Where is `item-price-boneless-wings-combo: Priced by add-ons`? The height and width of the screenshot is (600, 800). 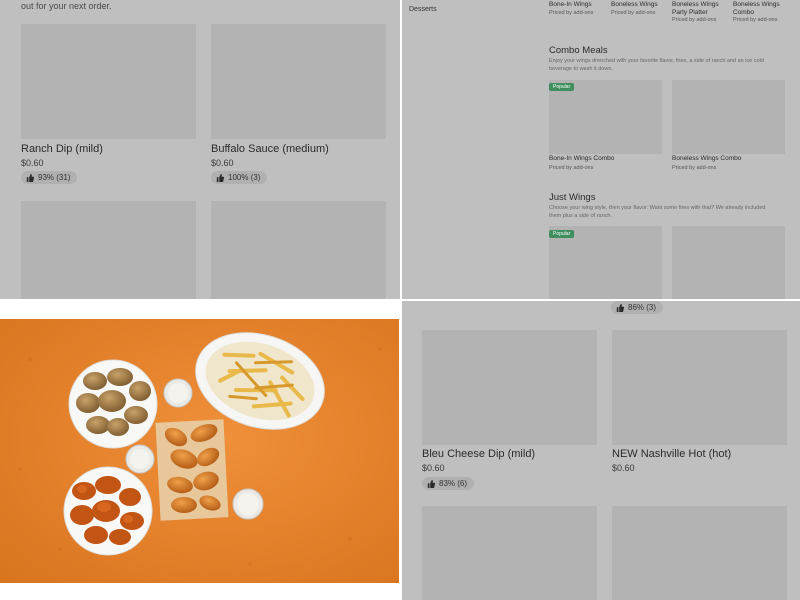 item-price-boneless-wings-combo: Priced by add-ons is located at coordinates (755, 20).